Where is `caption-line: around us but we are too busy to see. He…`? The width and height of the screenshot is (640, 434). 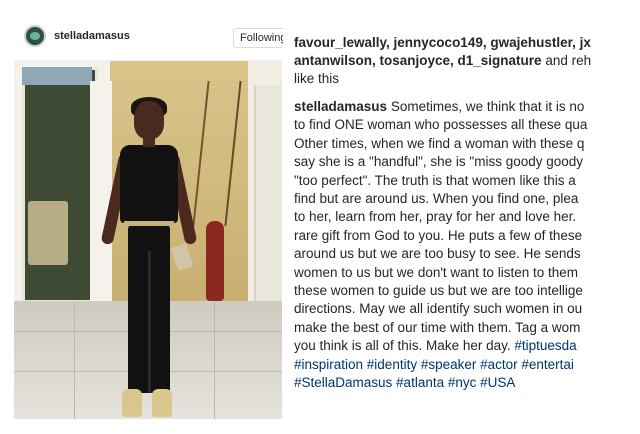
caption-line: around us but we are too busy to see. He… is located at coordinates (437, 254).